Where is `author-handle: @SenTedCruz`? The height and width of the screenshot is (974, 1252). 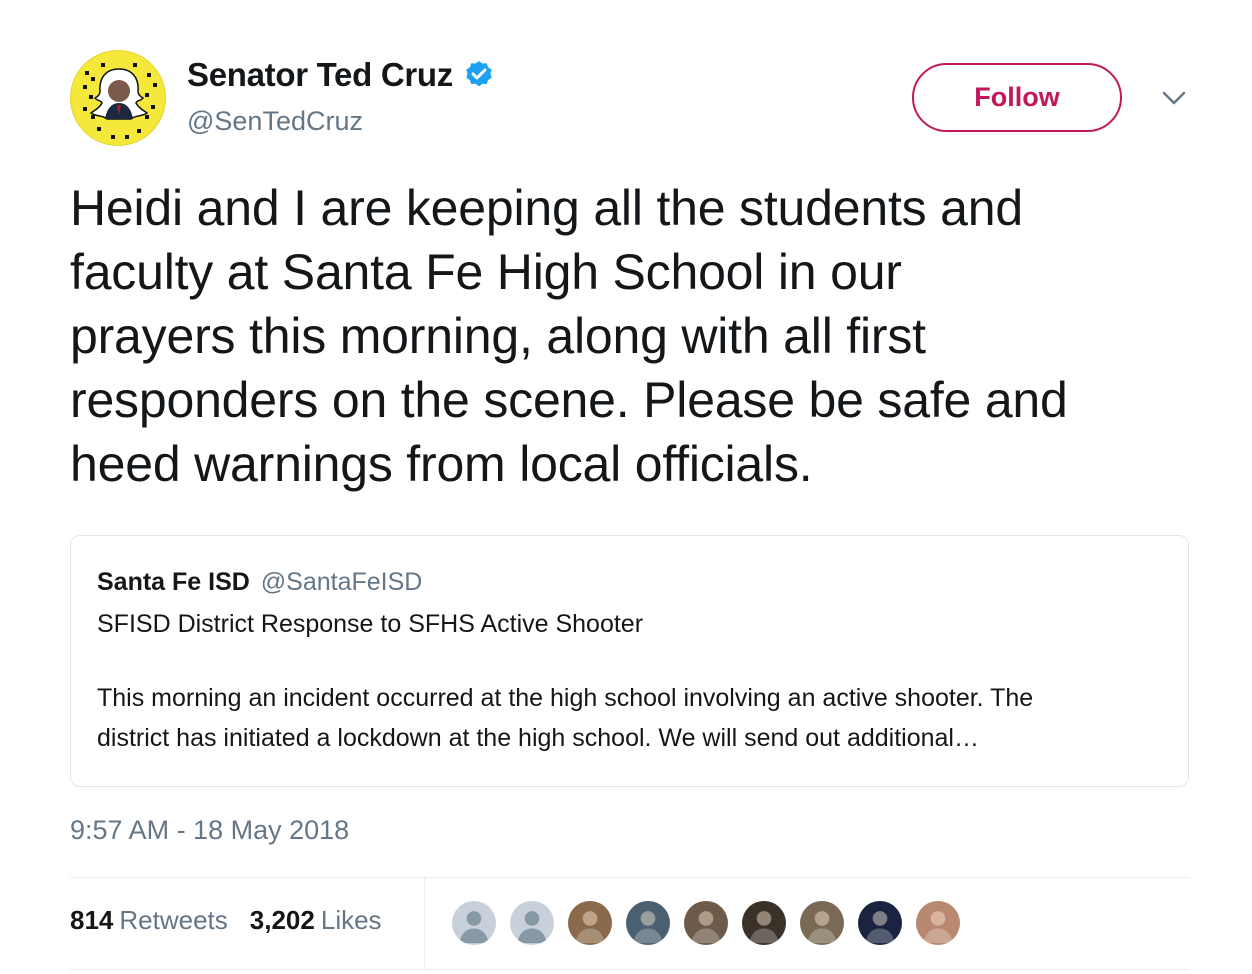 author-handle: @SenTedCruz is located at coordinates (275, 121).